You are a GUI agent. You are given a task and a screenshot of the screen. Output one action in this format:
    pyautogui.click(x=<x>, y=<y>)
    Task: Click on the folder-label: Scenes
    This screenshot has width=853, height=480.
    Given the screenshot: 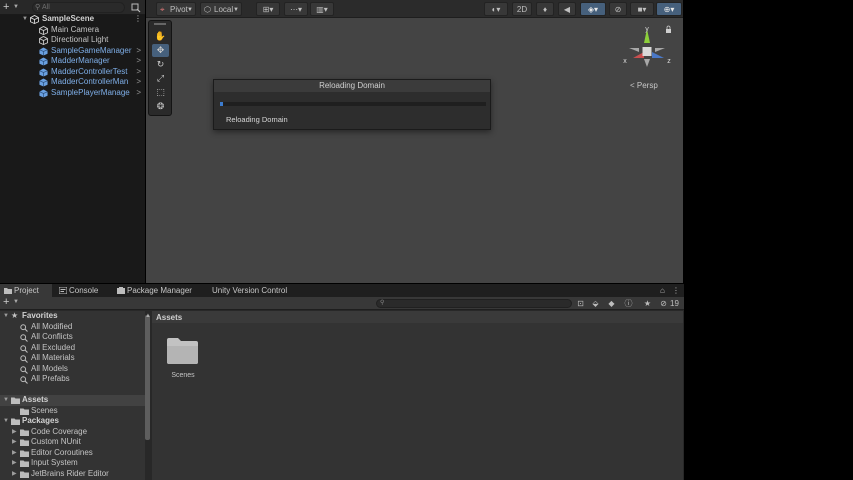 What is the action you would take?
    pyautogui.click(x=183, y=375)
    